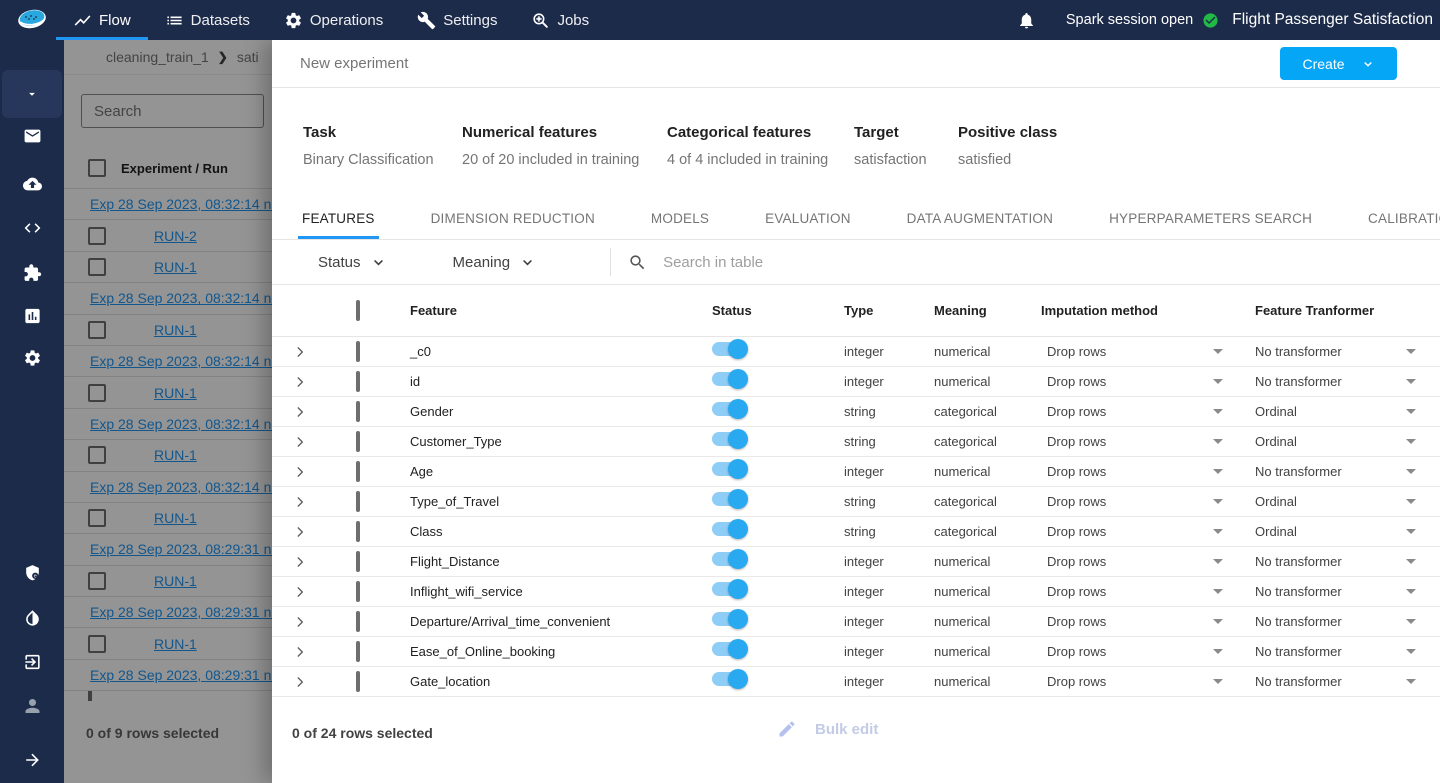 The width and height of the screenshot is (1440, 783). Describe the element at coordinates (32, 662) in the screenshot. I see `sidebar-item-logout` at that location.